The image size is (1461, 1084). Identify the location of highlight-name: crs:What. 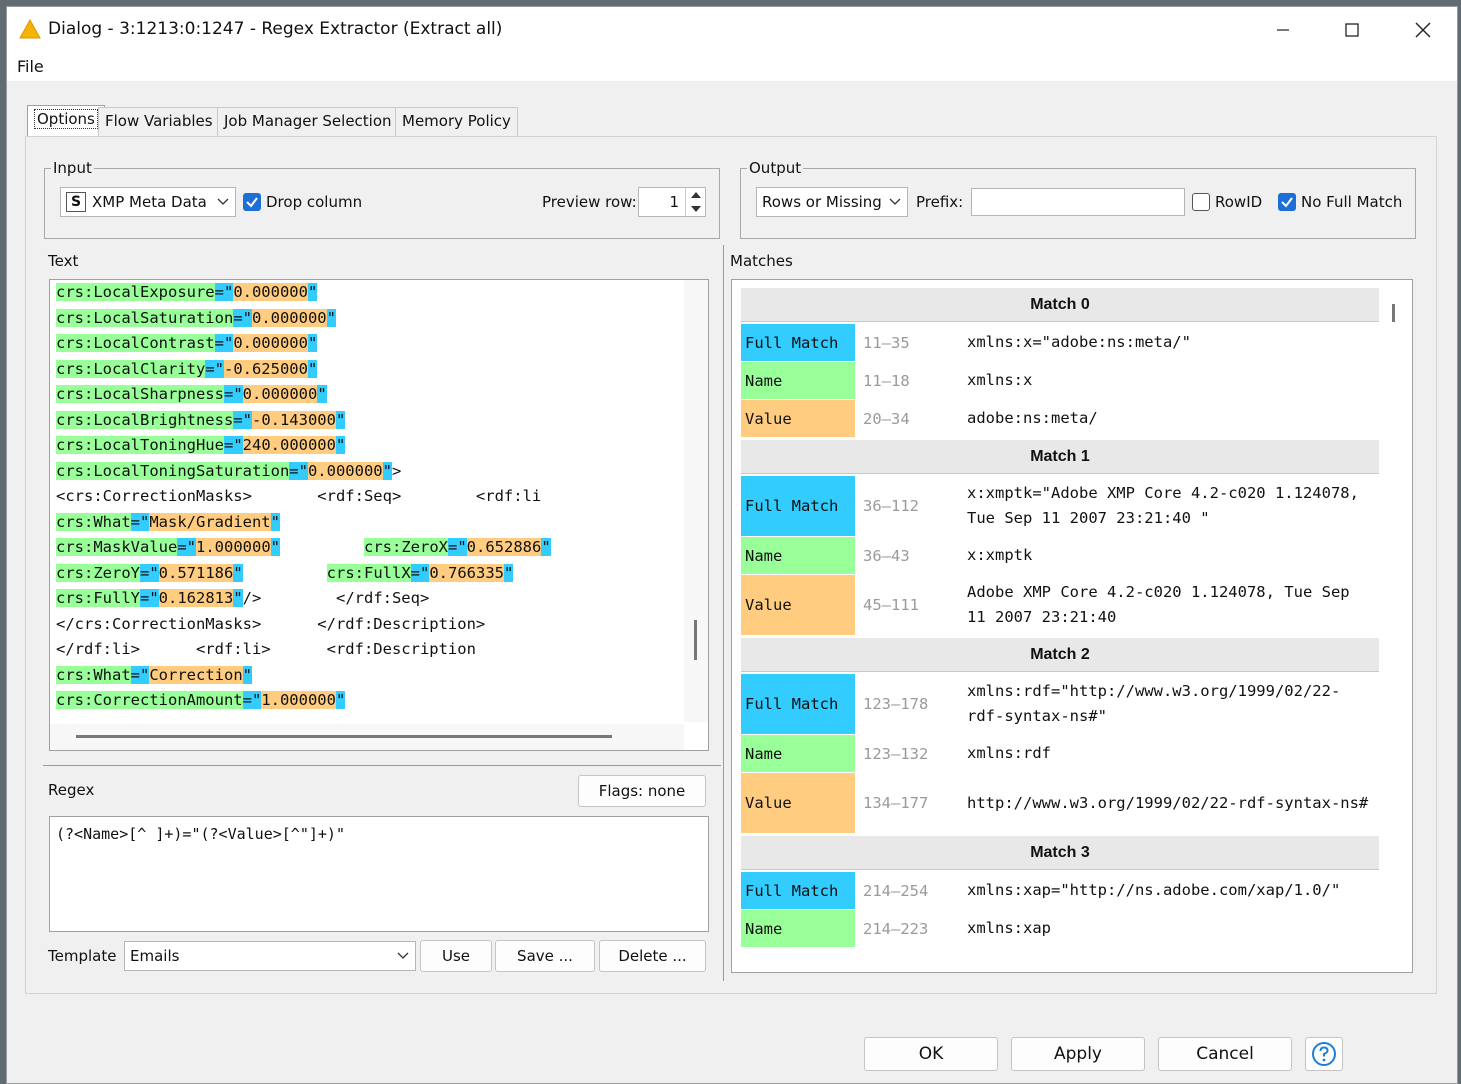
(93, 674).